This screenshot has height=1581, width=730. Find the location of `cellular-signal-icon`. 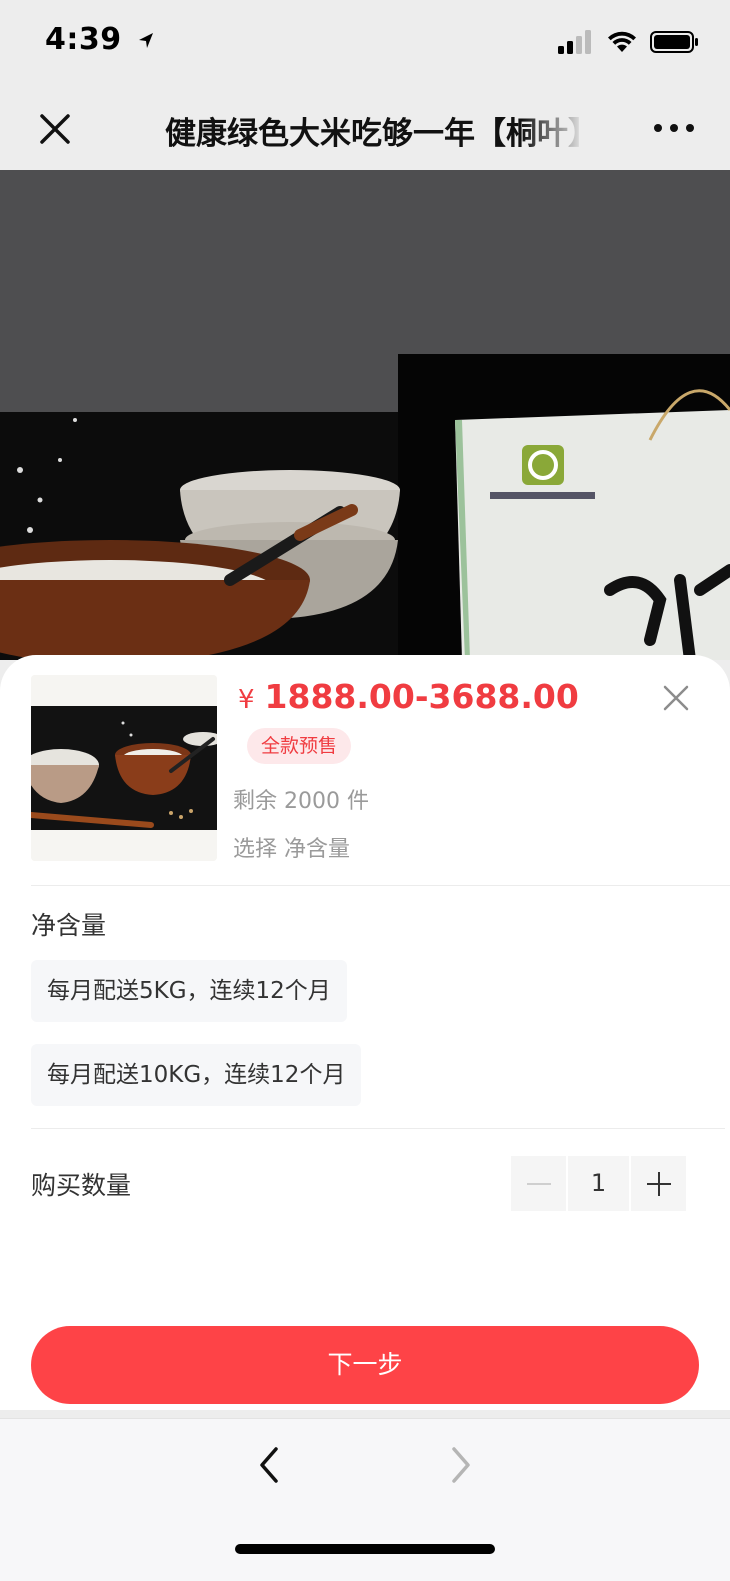

cellular-signal-icon is located at coordinates (574, 42).